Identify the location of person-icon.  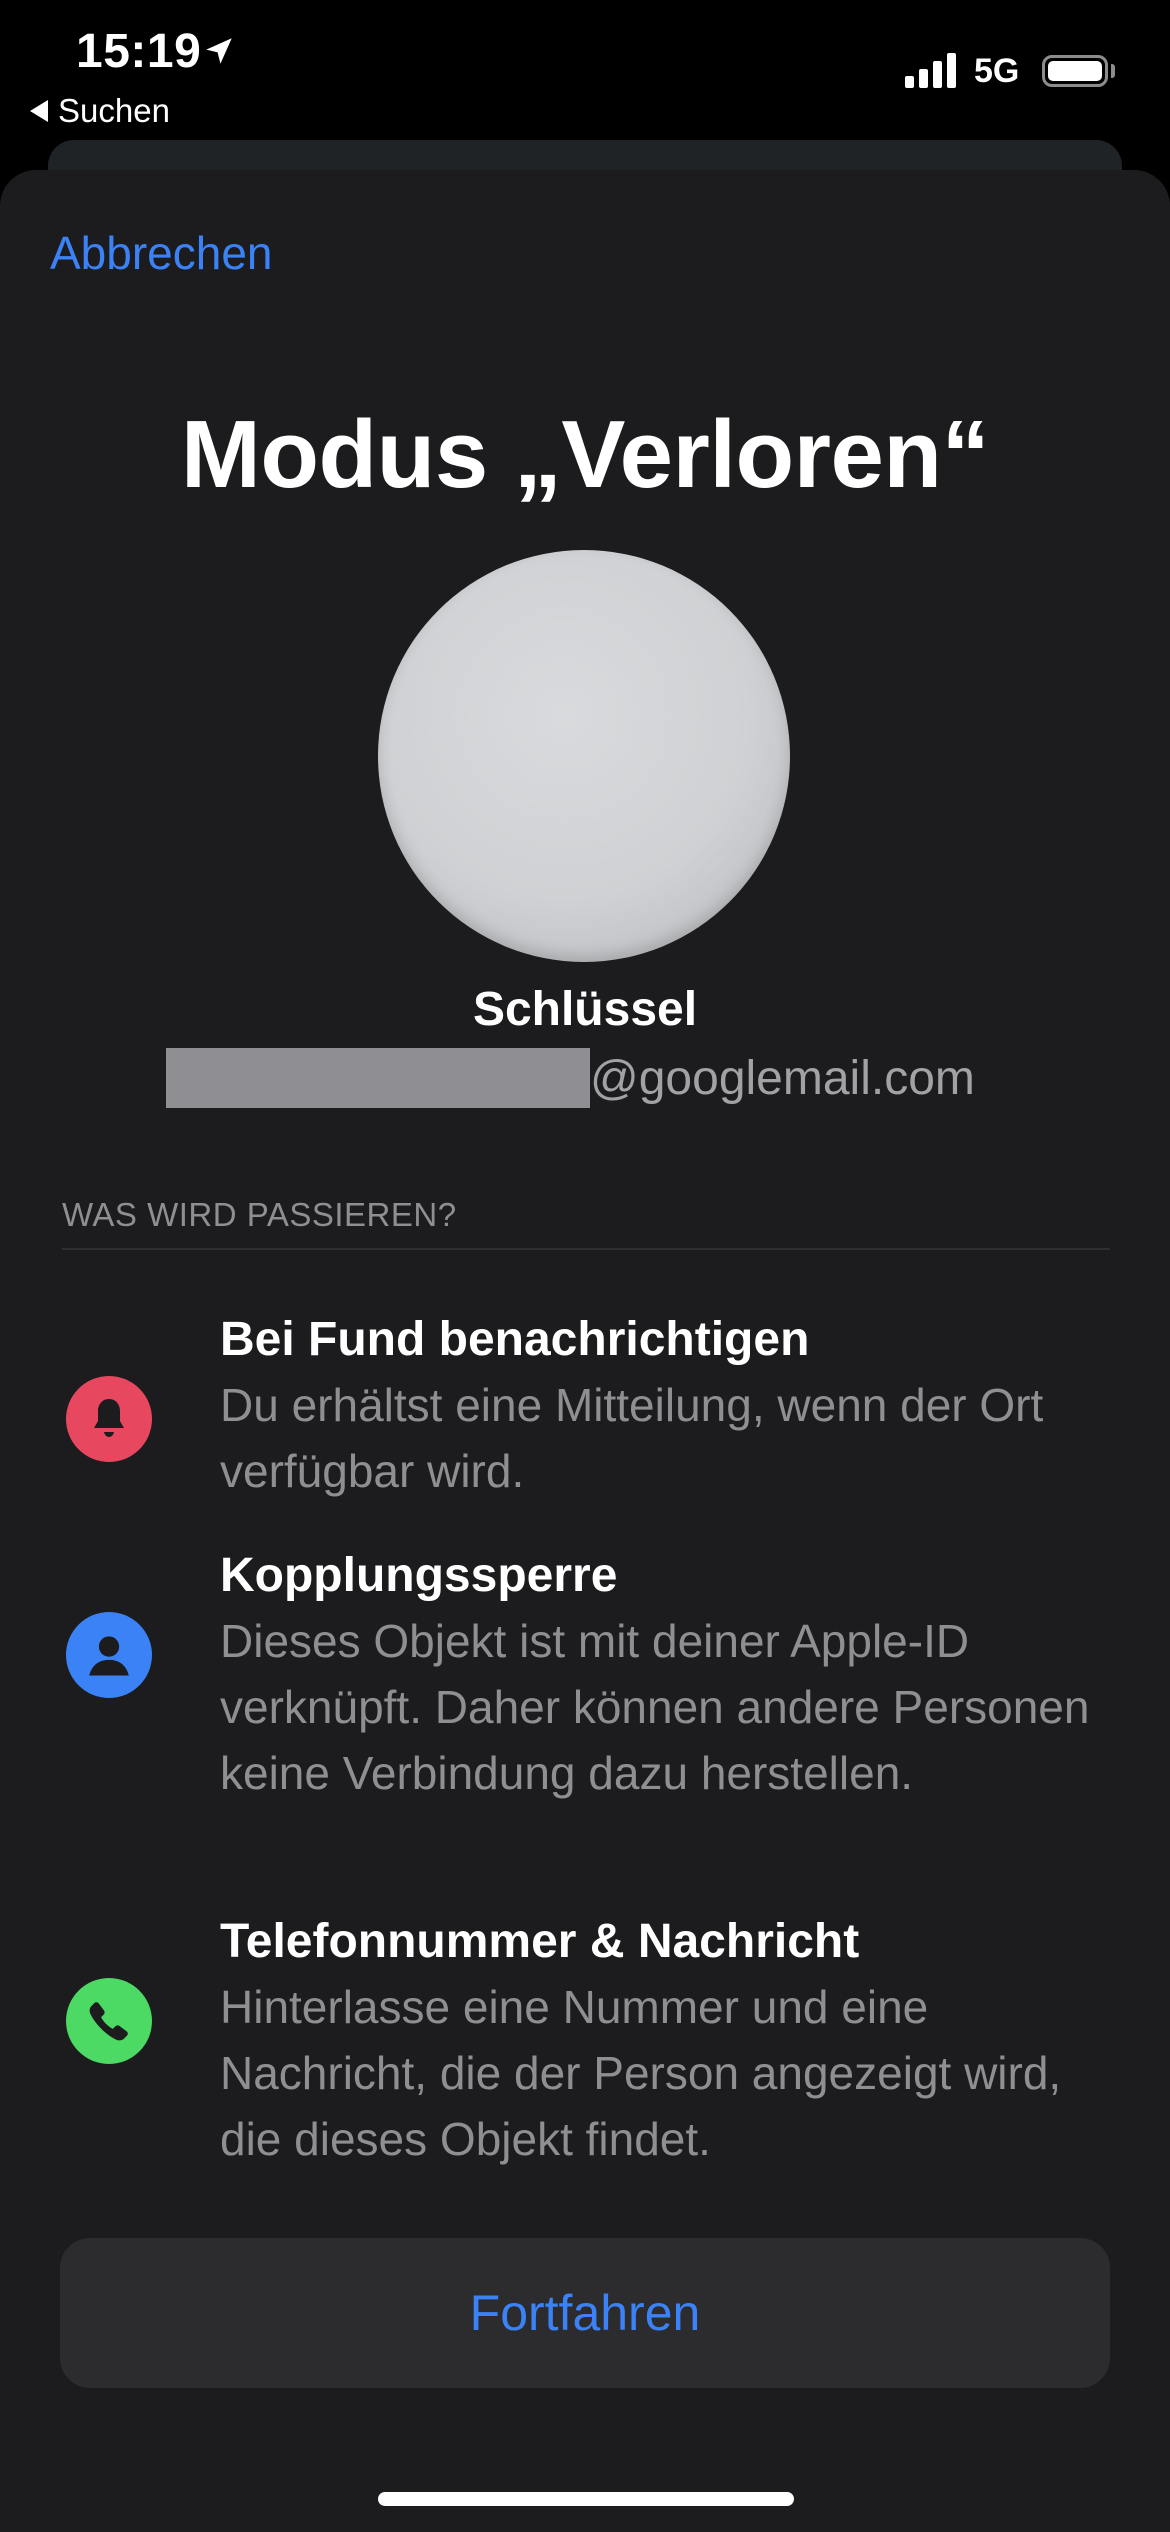
(109, 1655).